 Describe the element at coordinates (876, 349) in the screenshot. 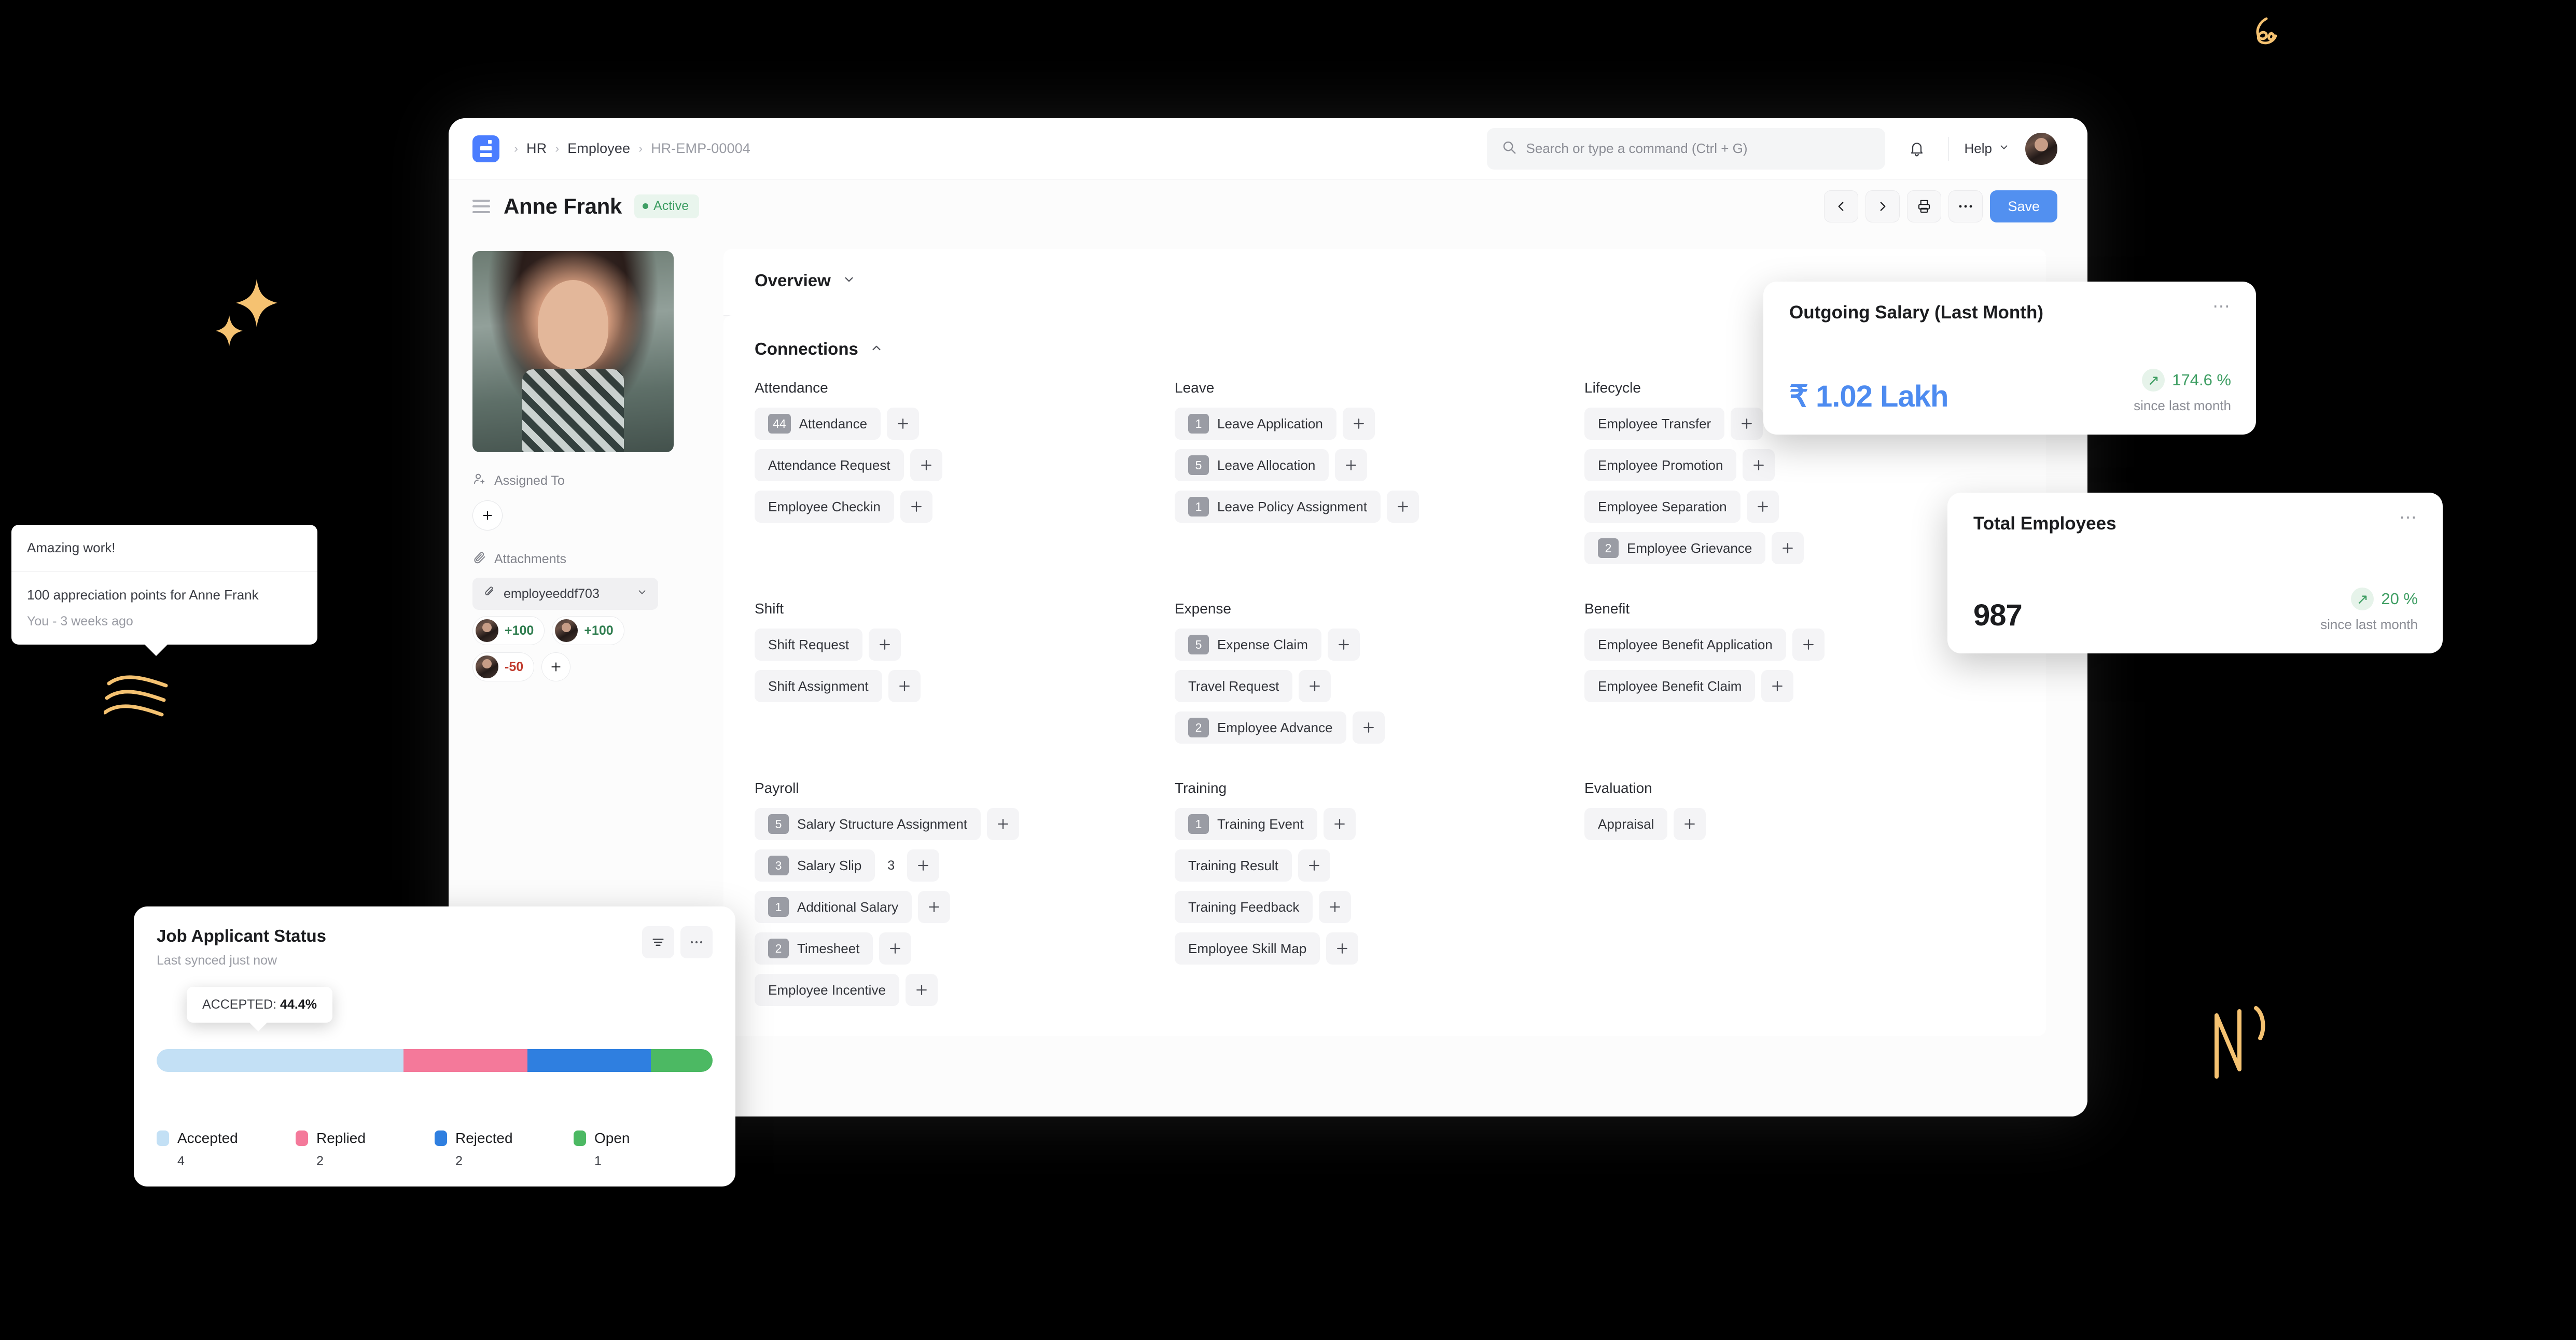

I see `chevron-up-icon` at that location.